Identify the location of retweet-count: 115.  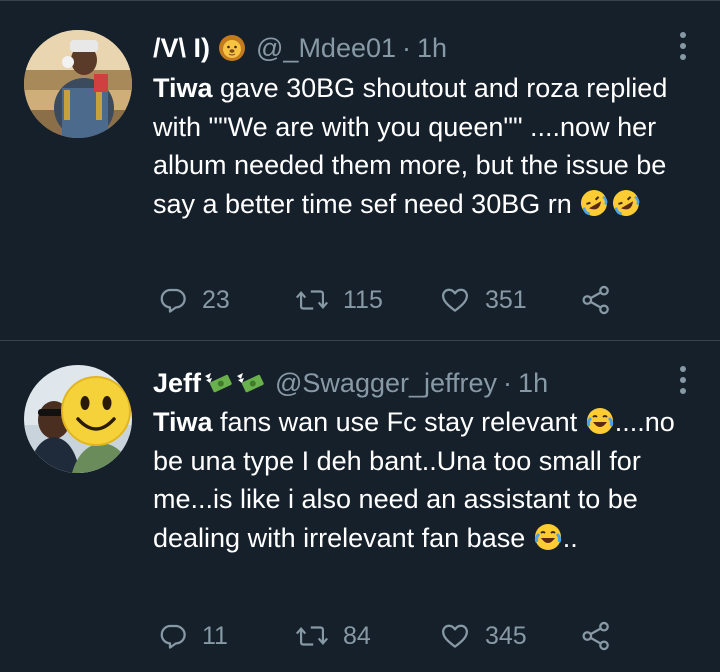
(363, 299).